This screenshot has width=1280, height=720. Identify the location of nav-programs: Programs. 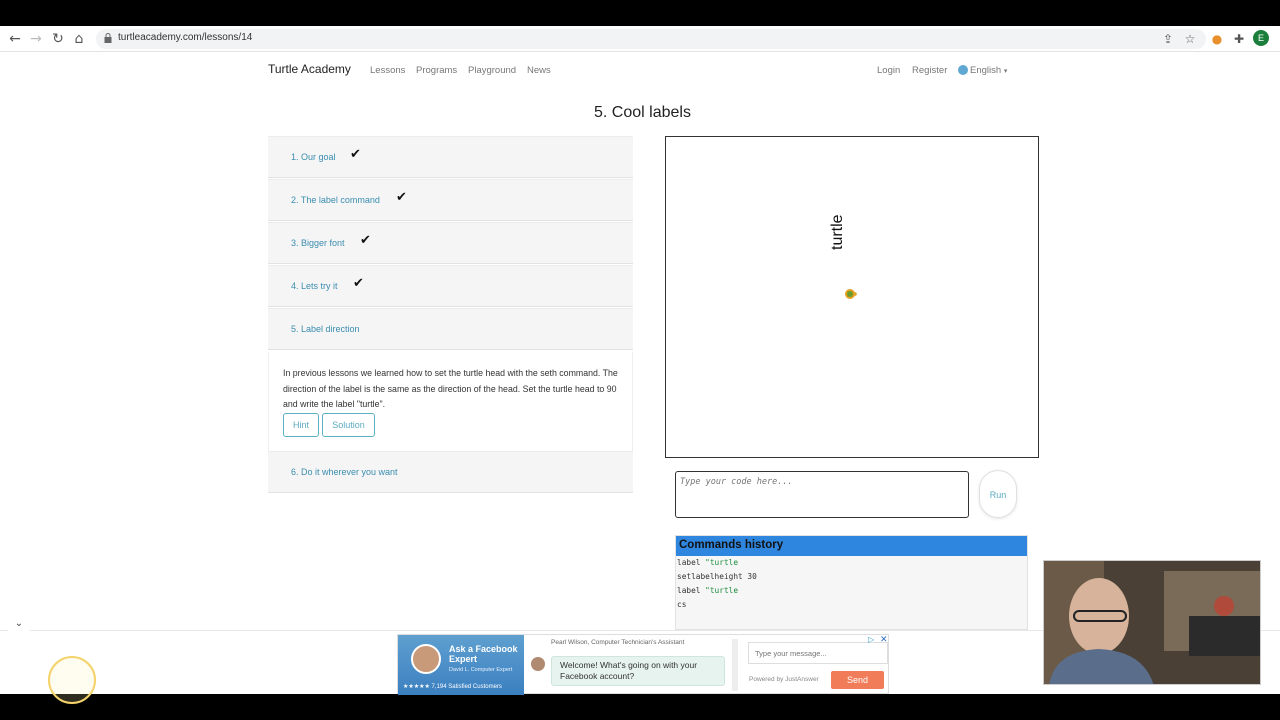
(436, 70).